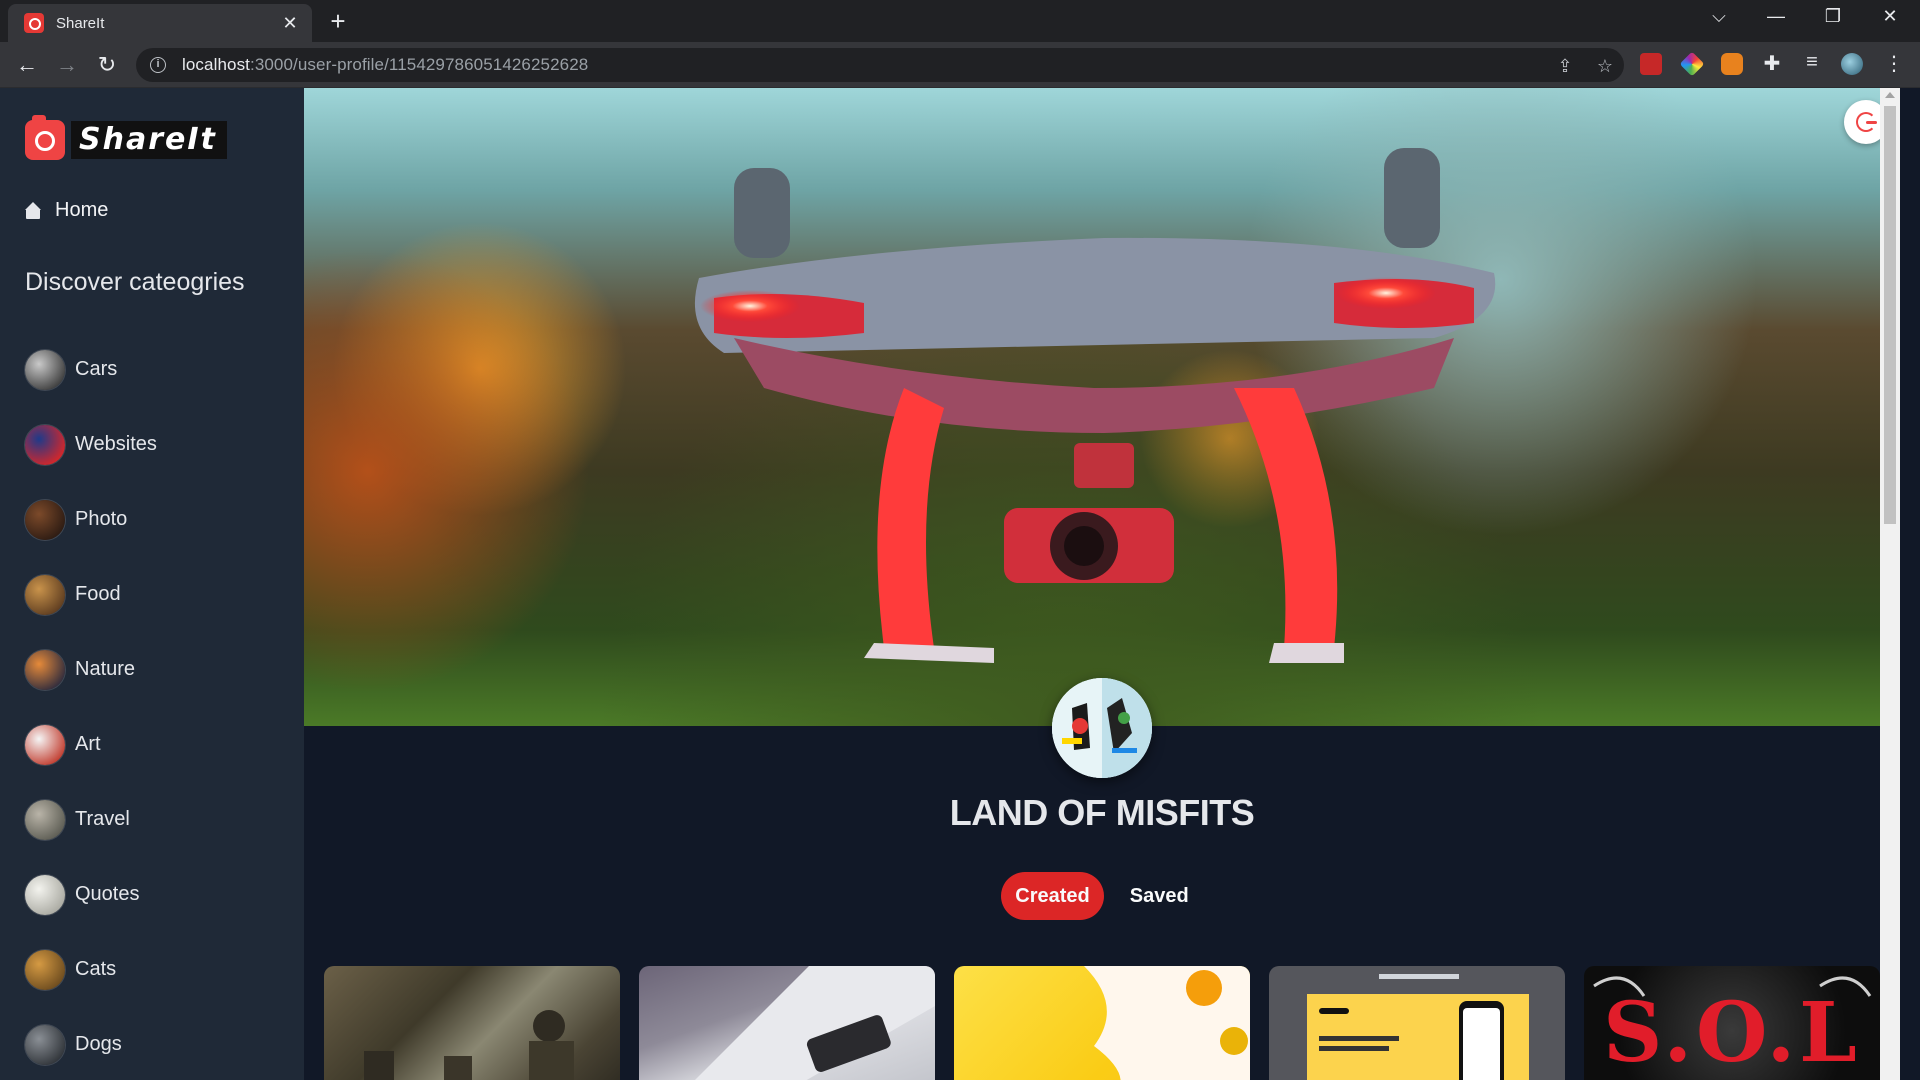 This screenshot has height=1080, width=1920. What do you see at coordinates (1812, 62) in the screenshot?
I see `reading-list-icon: ≡` at bounding box center [1812, 62].